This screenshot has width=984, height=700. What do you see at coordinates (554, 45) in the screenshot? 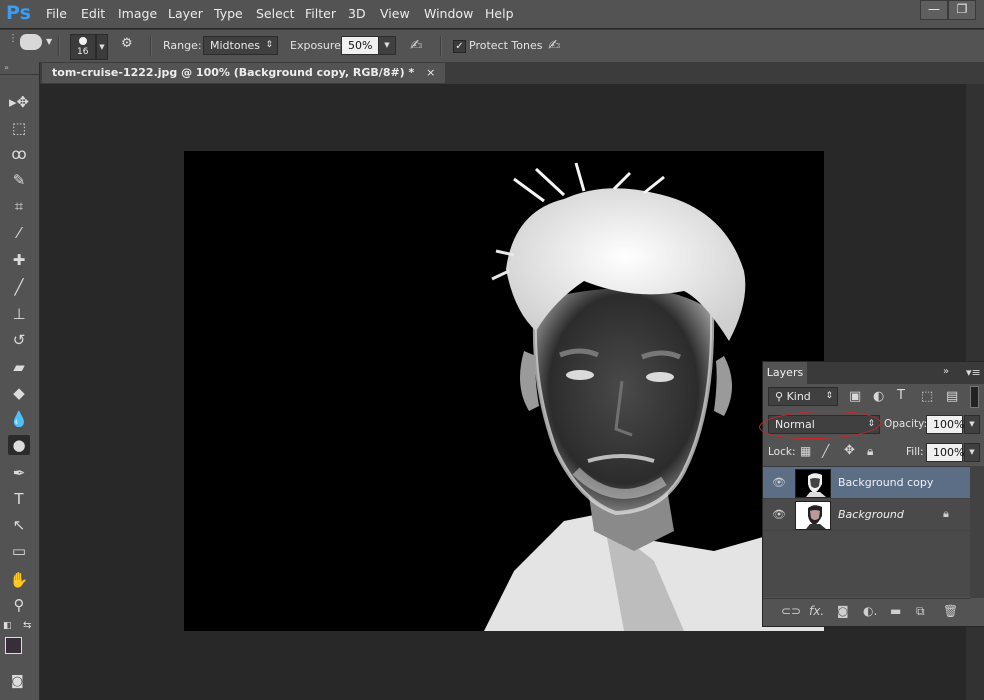
I see `pressure-size-icon: ✍` at bounding box center [554, 45].